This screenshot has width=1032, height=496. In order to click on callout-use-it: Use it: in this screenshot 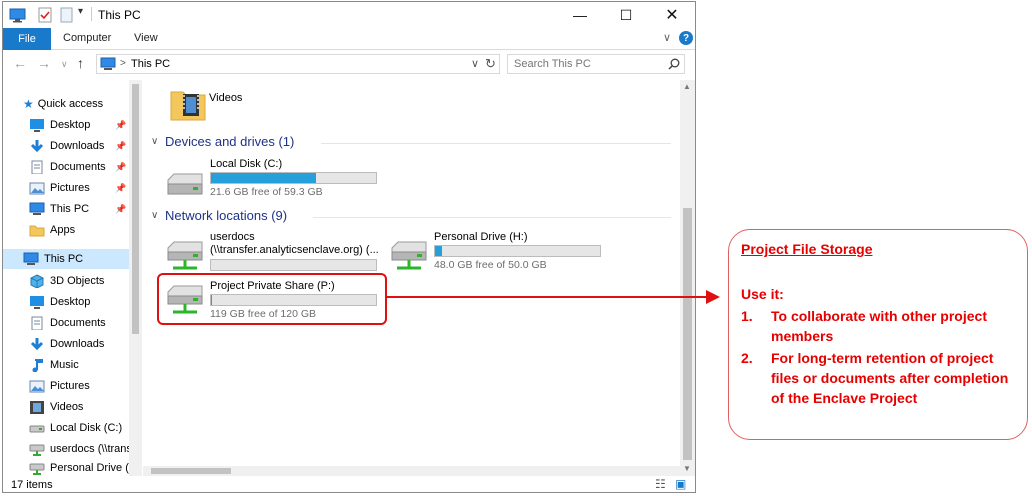, I will do `click(762, 294)`.